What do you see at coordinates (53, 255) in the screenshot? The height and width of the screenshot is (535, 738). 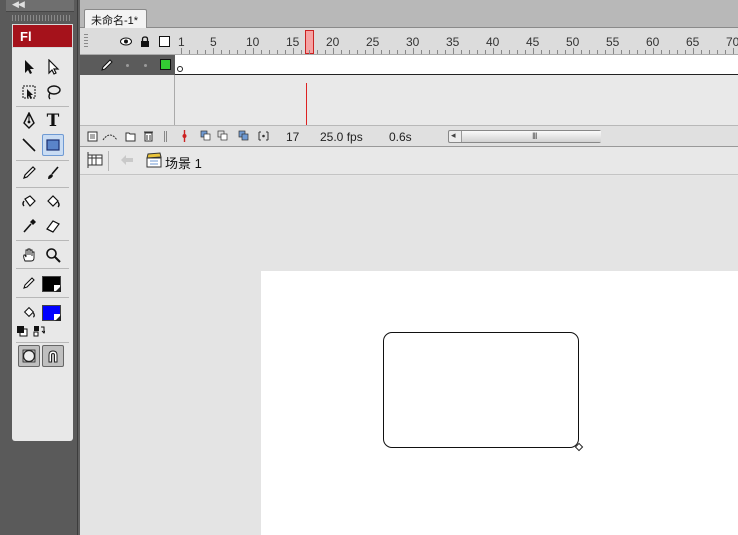 I see `zoom-tool` at bounding box center [53, 255].